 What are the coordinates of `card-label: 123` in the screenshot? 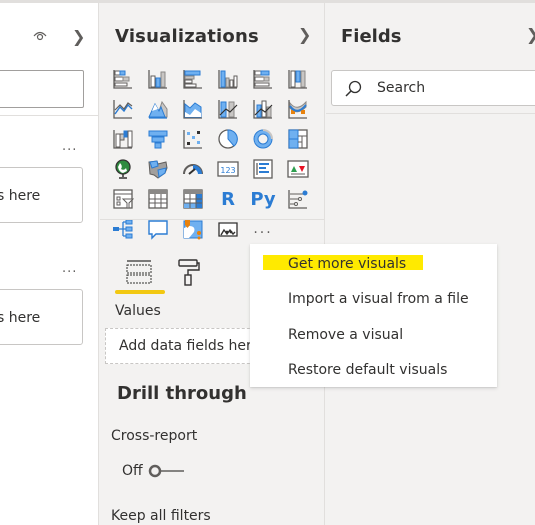 It's located at (227, 170).